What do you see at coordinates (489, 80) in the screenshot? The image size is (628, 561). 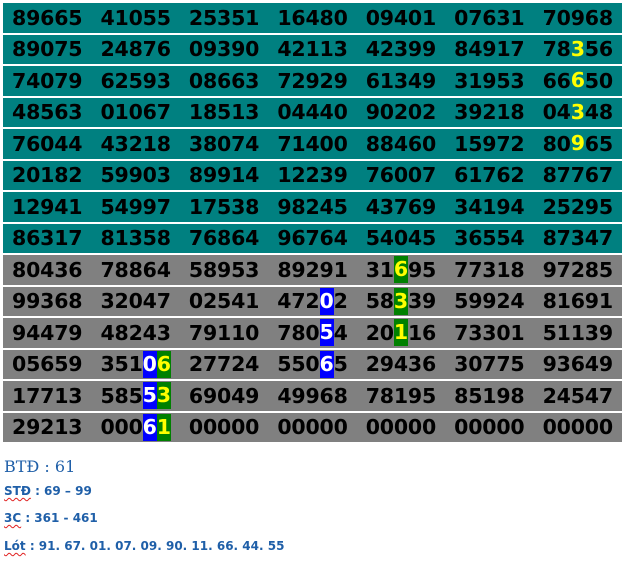 I see `number-cell: 31953` at bounding box center [489, 80].